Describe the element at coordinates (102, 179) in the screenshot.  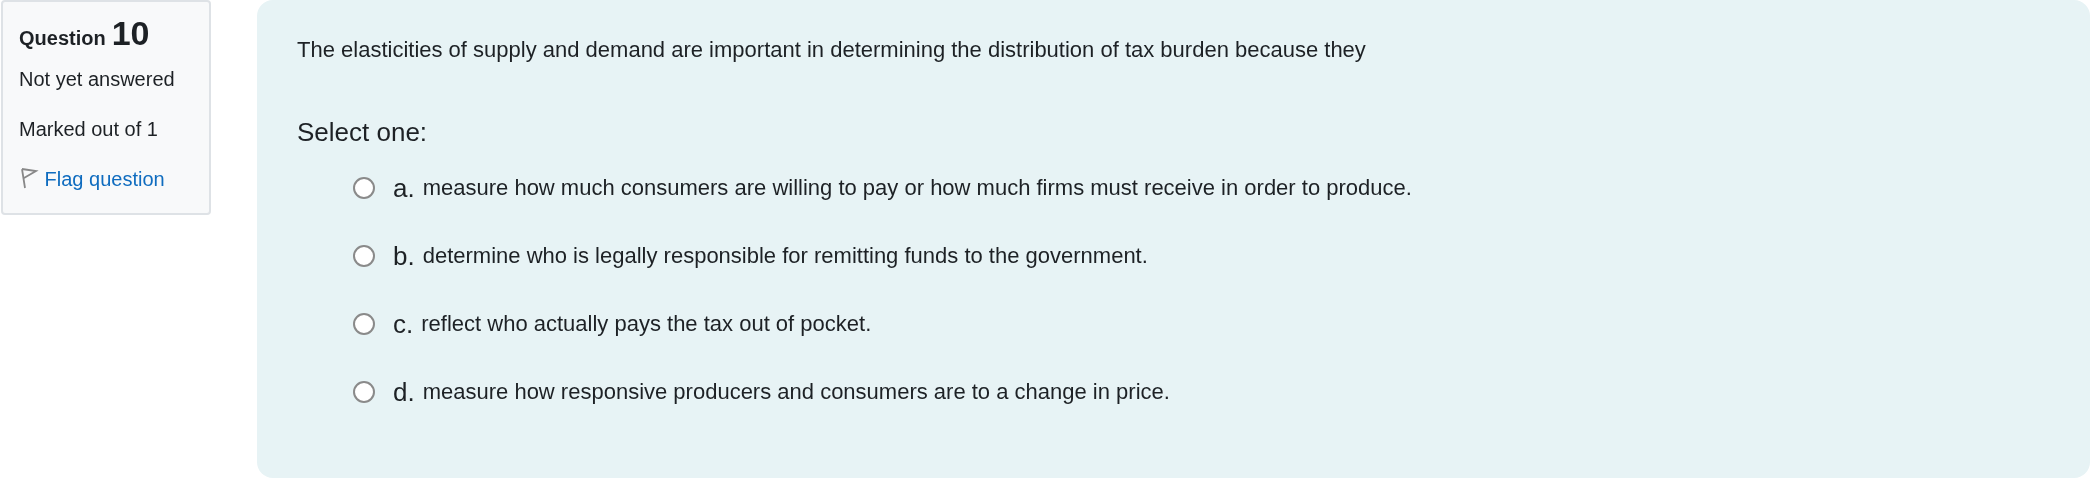
I see `flag-question-link: Flag question` at that location.